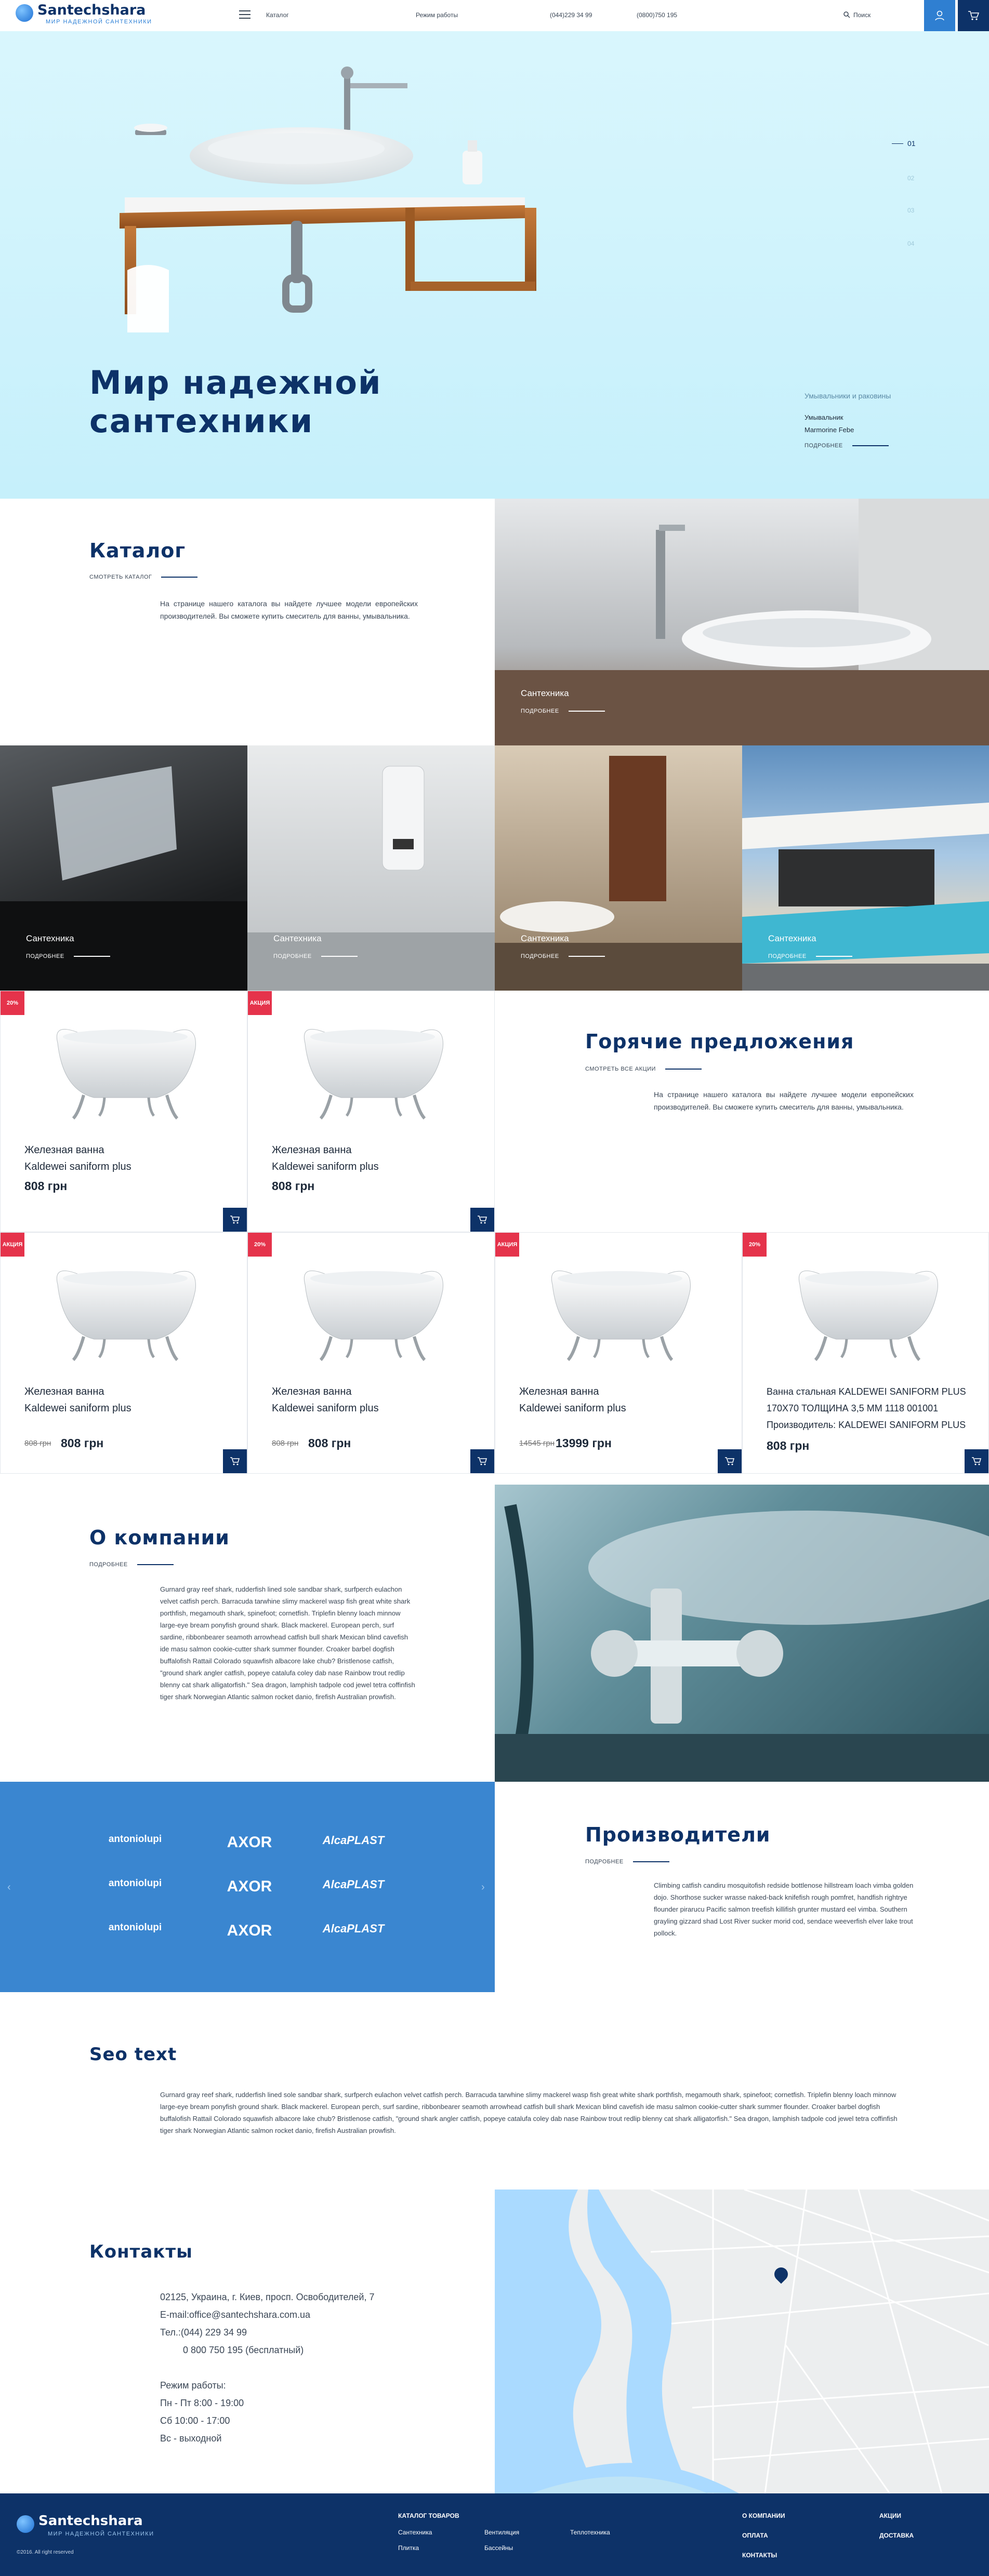  I want to click on about-link: ПОДРОБНЕЕ, so click(131, 1564).